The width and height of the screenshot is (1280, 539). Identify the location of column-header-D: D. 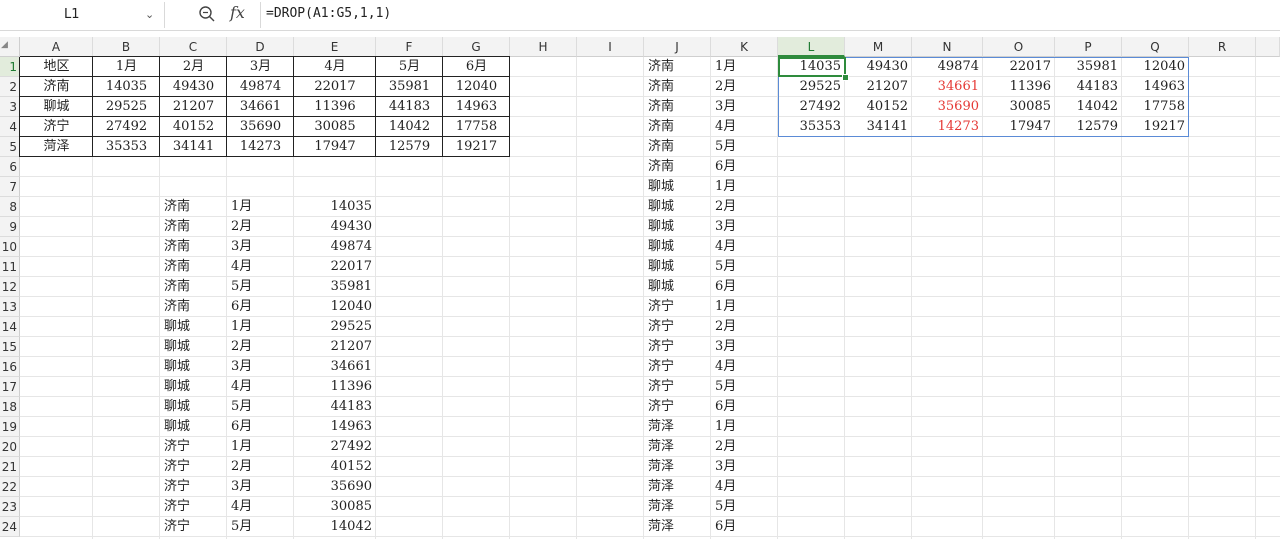
(260, 47).